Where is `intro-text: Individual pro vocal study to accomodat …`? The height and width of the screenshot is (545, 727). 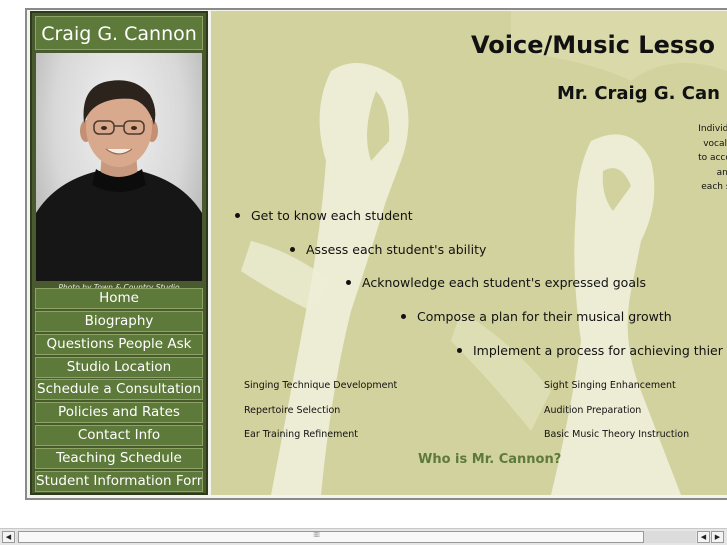
intro-text: Individual pro vocal study to accomodat … is located at coordinates (693, 158).